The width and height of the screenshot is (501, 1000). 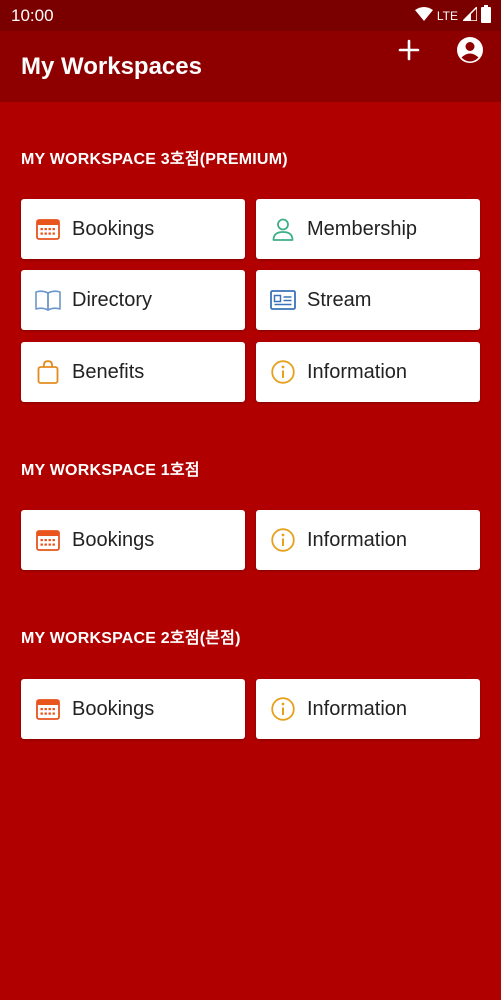 What do you see at coordinates (447, 16) in the screenshot?
I see `network-type: LTE` at bounding box center [447, 16].